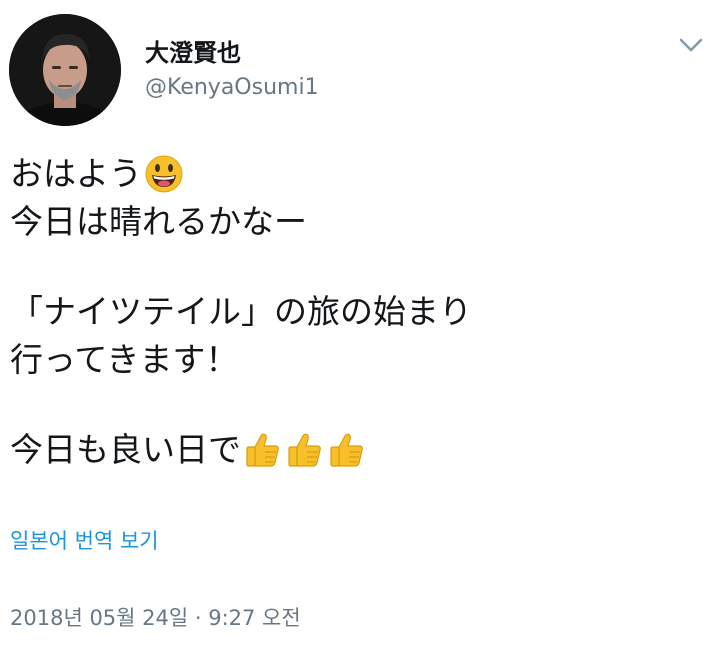  Describe the element at coordinates (158, 221) in the screenshot. I see `tweet-line-text: 今日は晴れるかなー` at that location.